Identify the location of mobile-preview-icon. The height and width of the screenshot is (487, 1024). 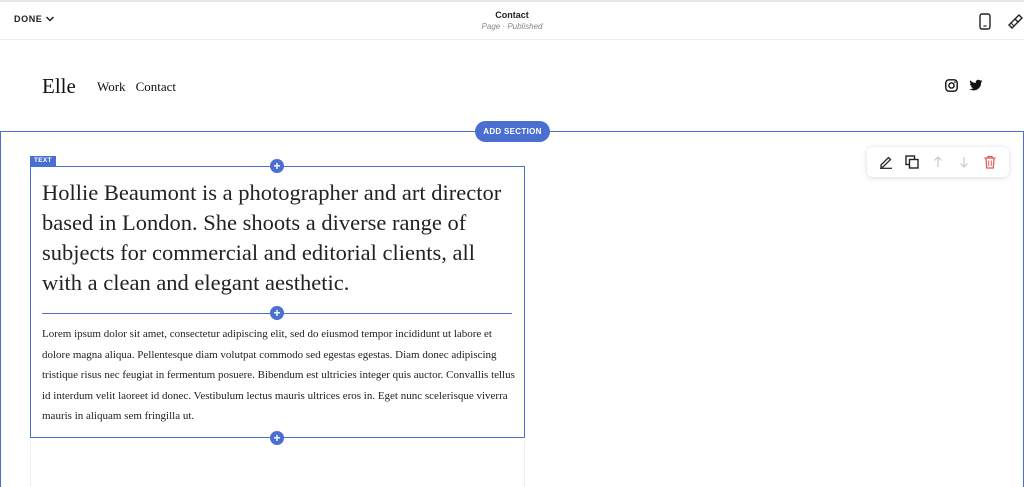
(985, 21).